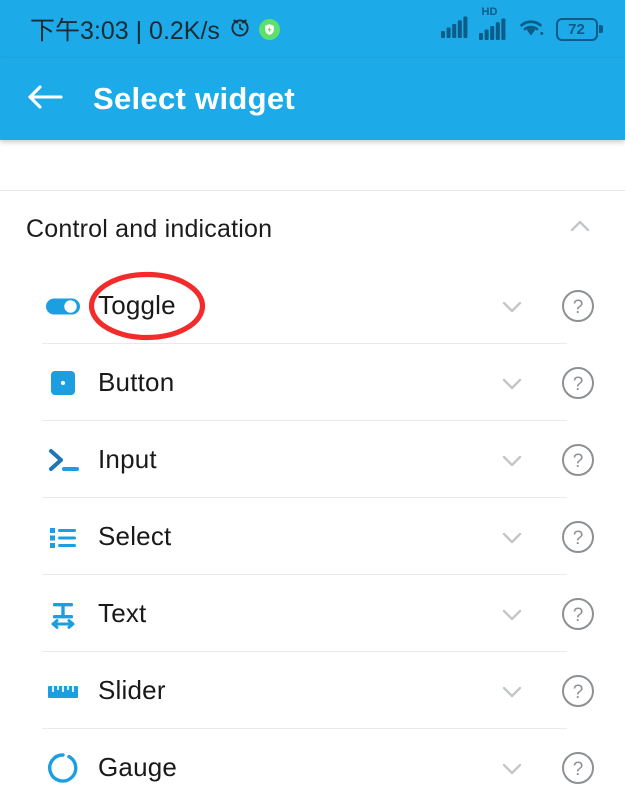  Describe the element at coordinates (454, 29) in the screenshot. I see `signal-bars-icon` at that location.